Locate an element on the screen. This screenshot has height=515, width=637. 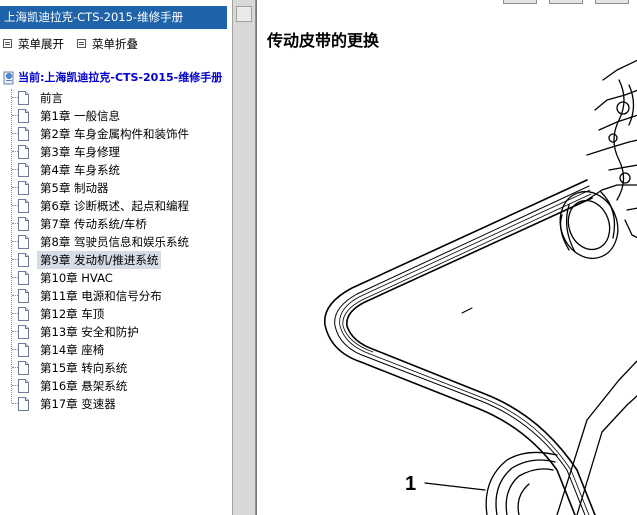
tree-item: 第13章 安全和防护 is located at coordinates (116, 332).